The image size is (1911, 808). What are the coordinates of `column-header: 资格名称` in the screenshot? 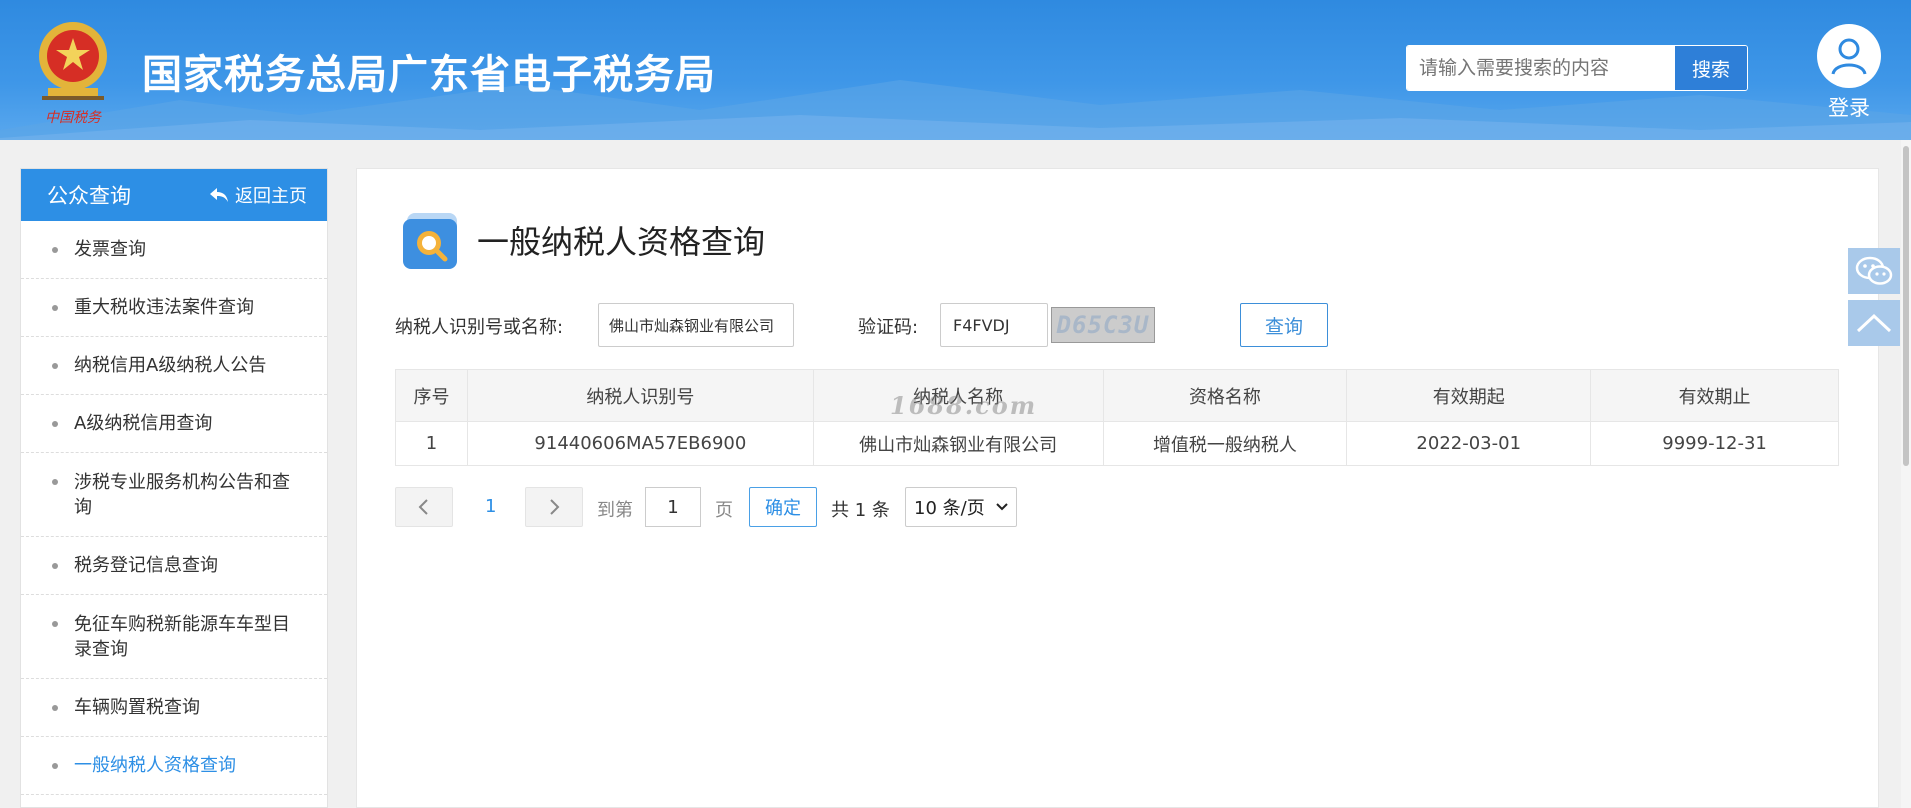 It's located at (1225, 395).